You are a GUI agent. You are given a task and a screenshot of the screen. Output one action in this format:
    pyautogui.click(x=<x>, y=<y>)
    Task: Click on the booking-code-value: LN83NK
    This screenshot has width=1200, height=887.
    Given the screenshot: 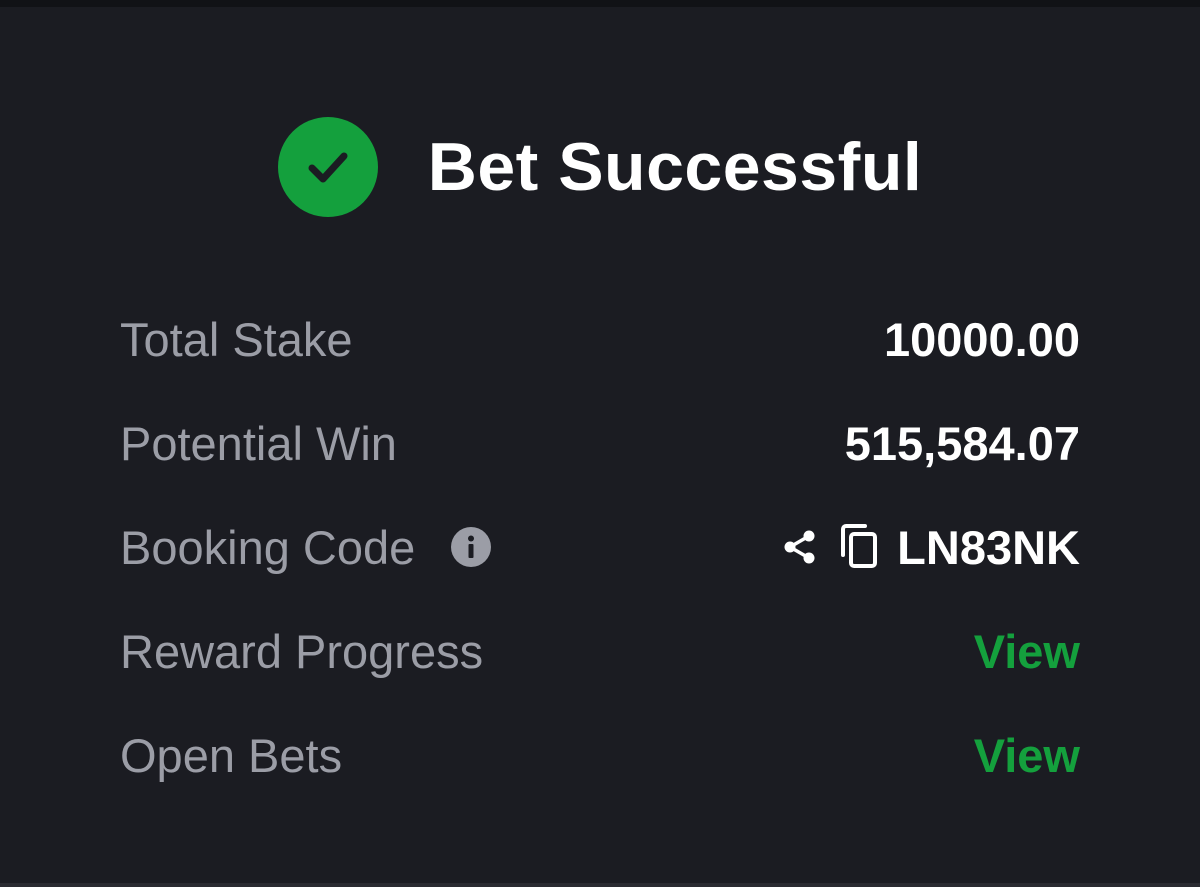 What is the action you would take?
    pyautogui.click(x=988, y=547)
    